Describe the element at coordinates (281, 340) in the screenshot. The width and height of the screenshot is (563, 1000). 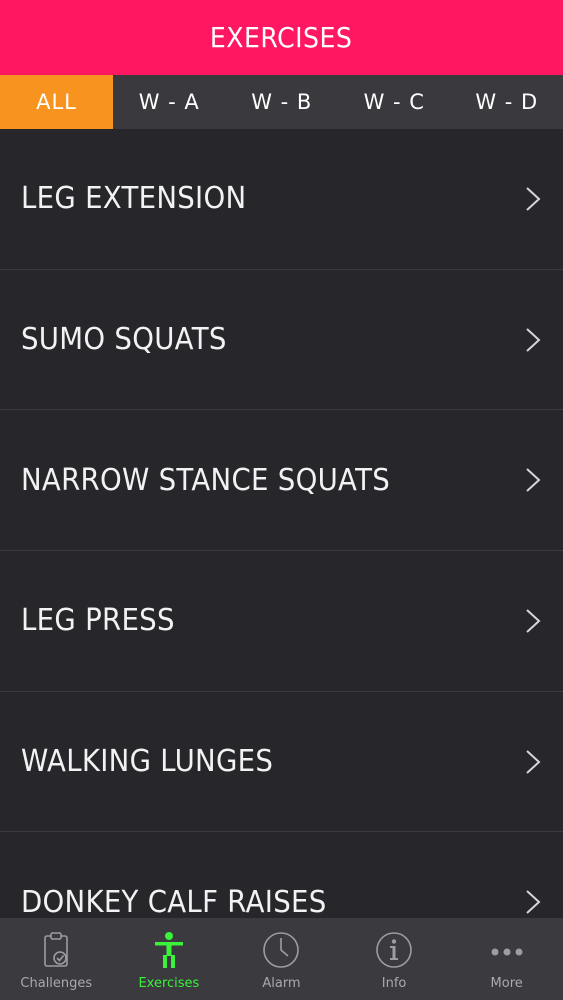
I see `list-item: SUMO SQUATS` at that location.